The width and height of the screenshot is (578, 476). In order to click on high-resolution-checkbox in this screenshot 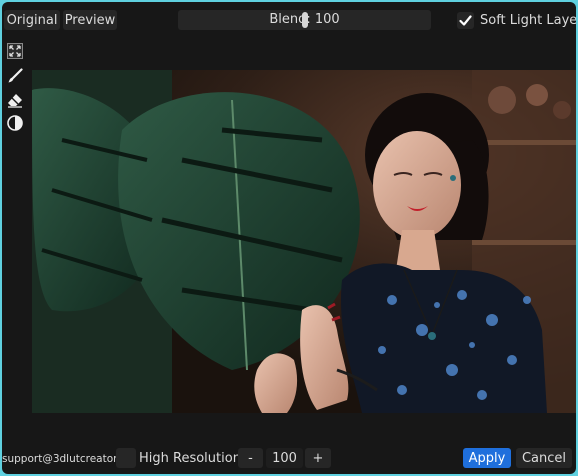, I will do `click(126, 458)`.